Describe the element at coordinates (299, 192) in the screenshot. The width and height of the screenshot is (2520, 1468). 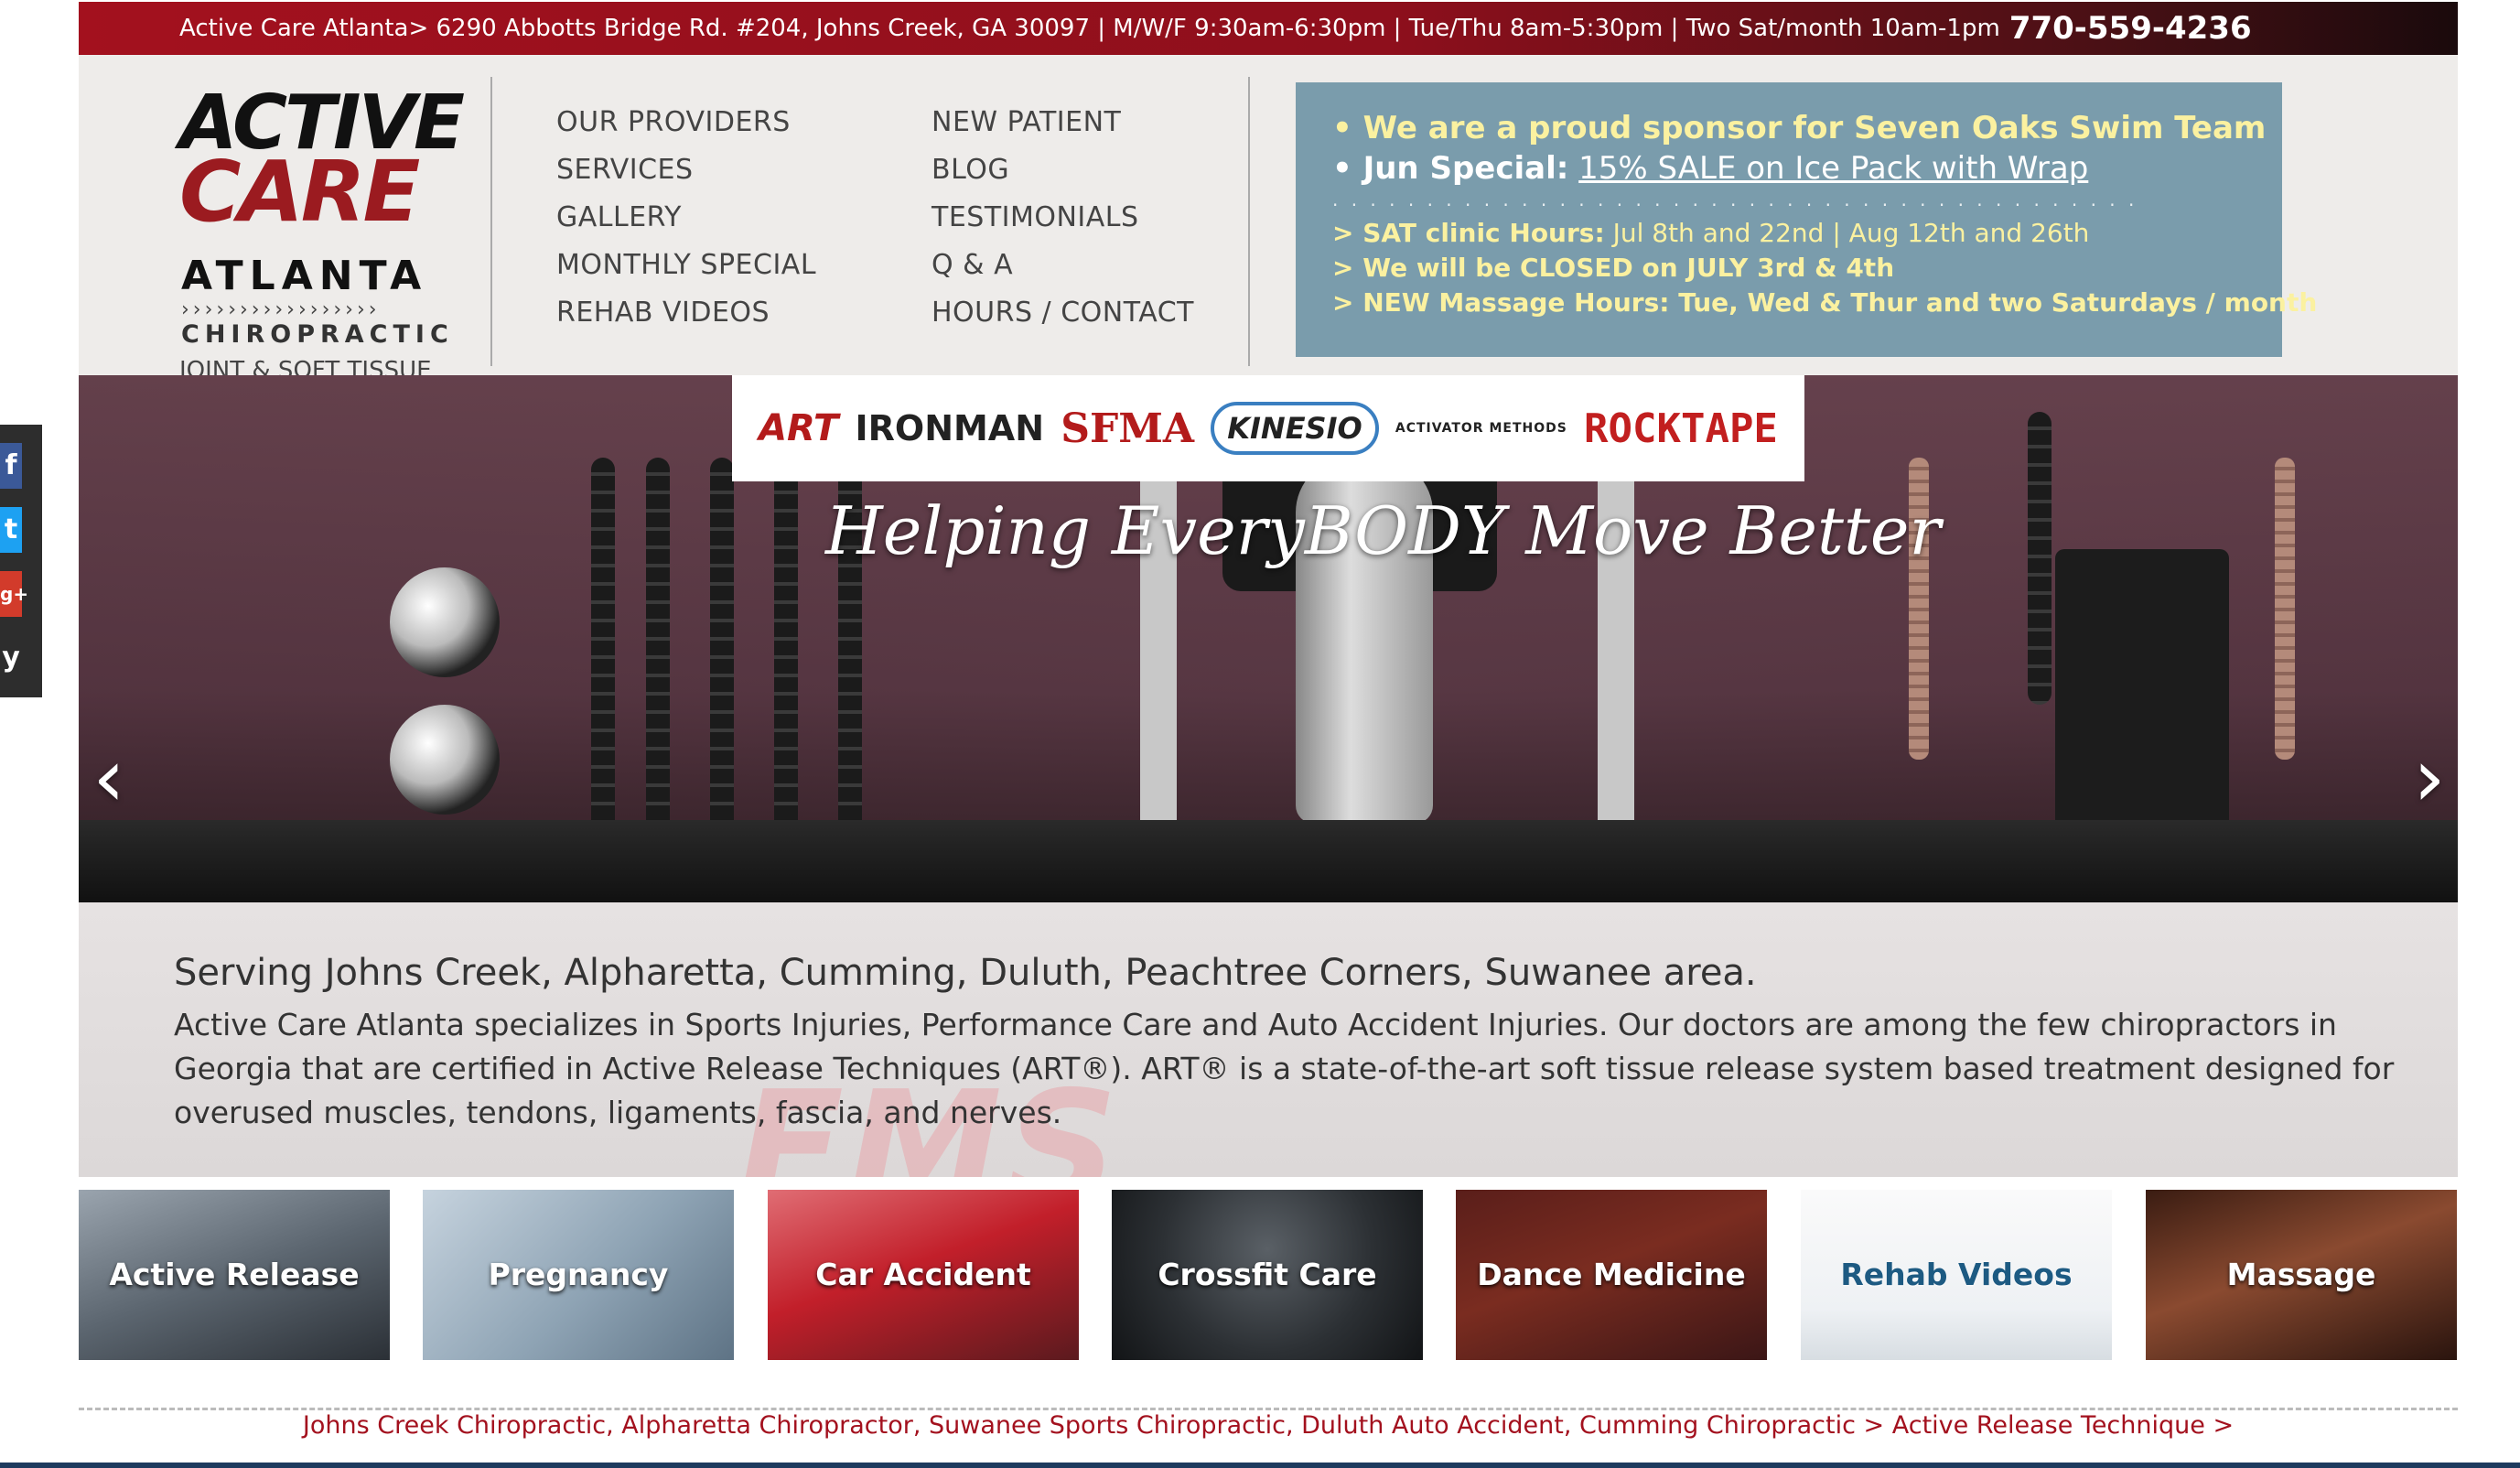
I see `logo-word-care: CARE` at that location.